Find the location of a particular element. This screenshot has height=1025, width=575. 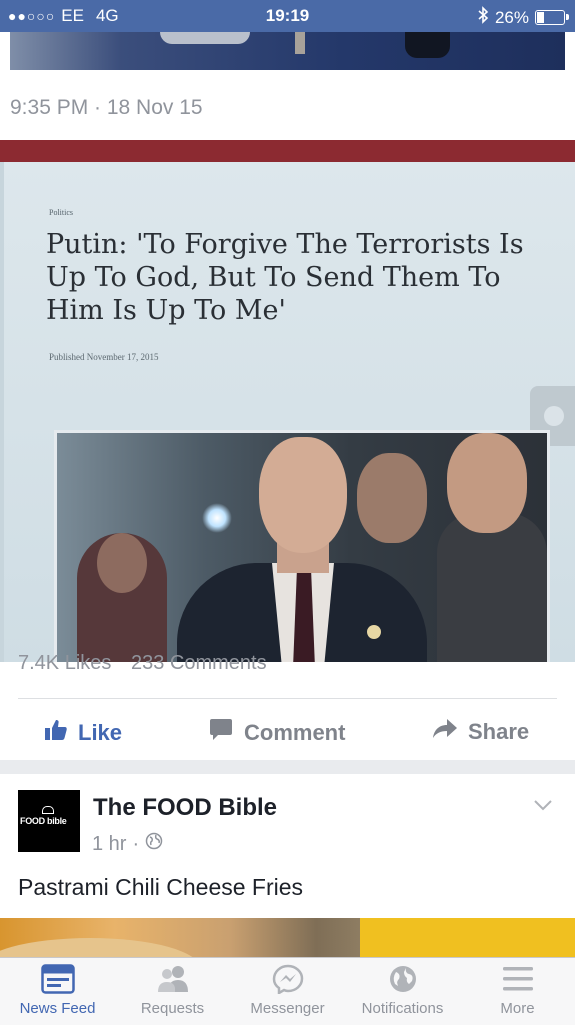

tab-label: More is located at coordinates (517, 1008).